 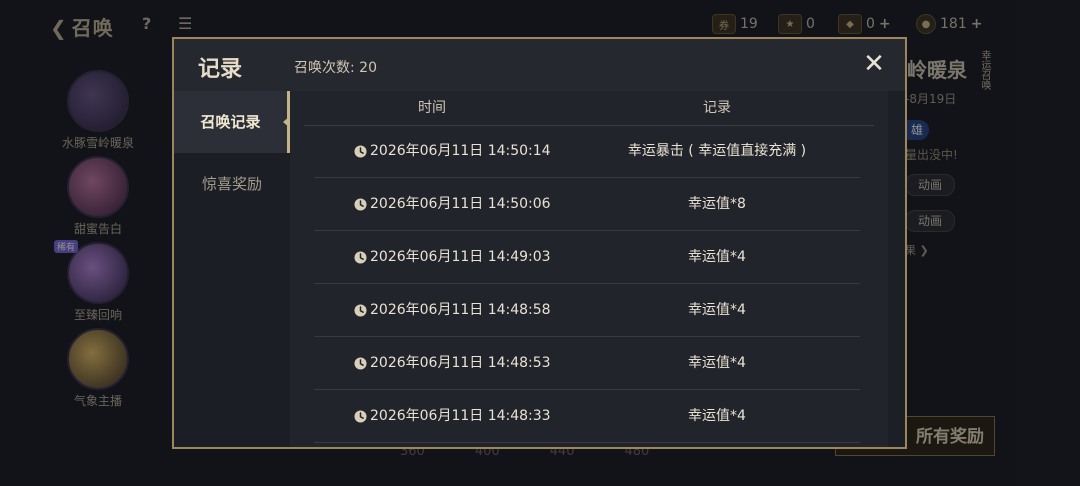 What do you see at coordinates (232, 184) in the screenshot?
I see `tab-surprise-reward: 惊喜奖励` at bounding box center [232, 184].